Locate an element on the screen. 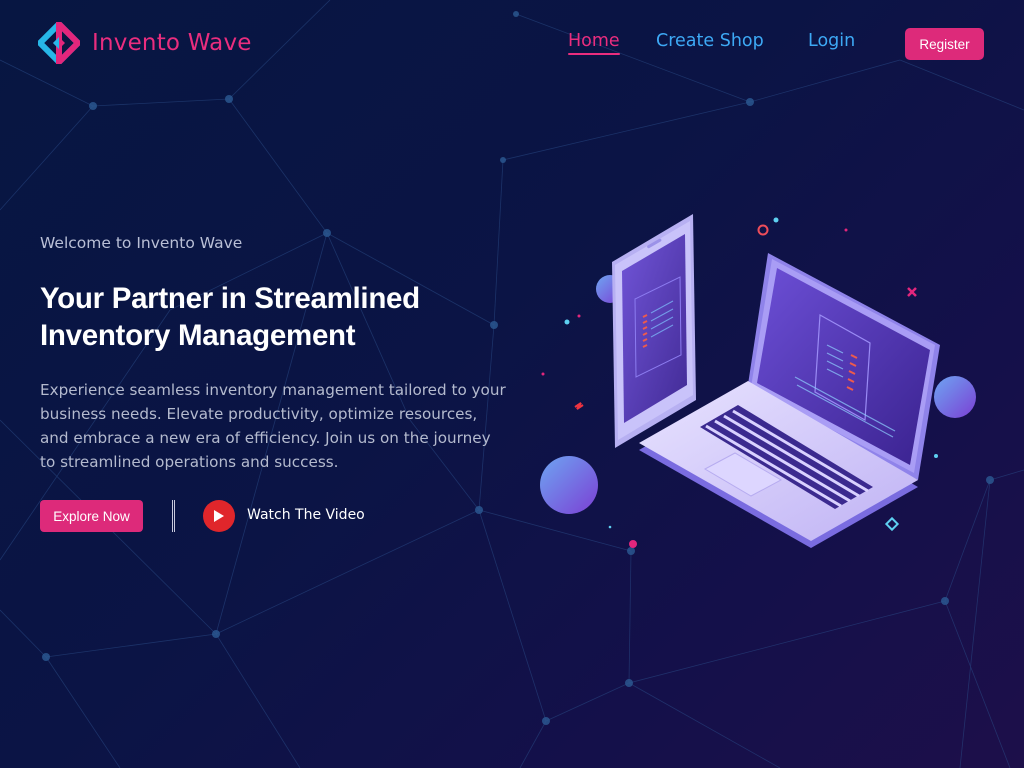 Image resolution: width=1024 pixels, height=768 pixels. brand-logo: Invento Wave is located at coordinates (145, 43).